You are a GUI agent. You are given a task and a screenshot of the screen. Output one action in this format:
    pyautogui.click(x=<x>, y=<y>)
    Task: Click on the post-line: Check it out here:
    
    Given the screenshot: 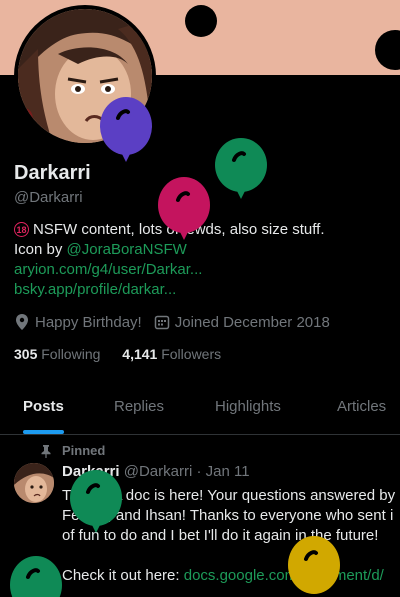 What is the action you would take?
    pyautogui.click(x=123, y=575)
    